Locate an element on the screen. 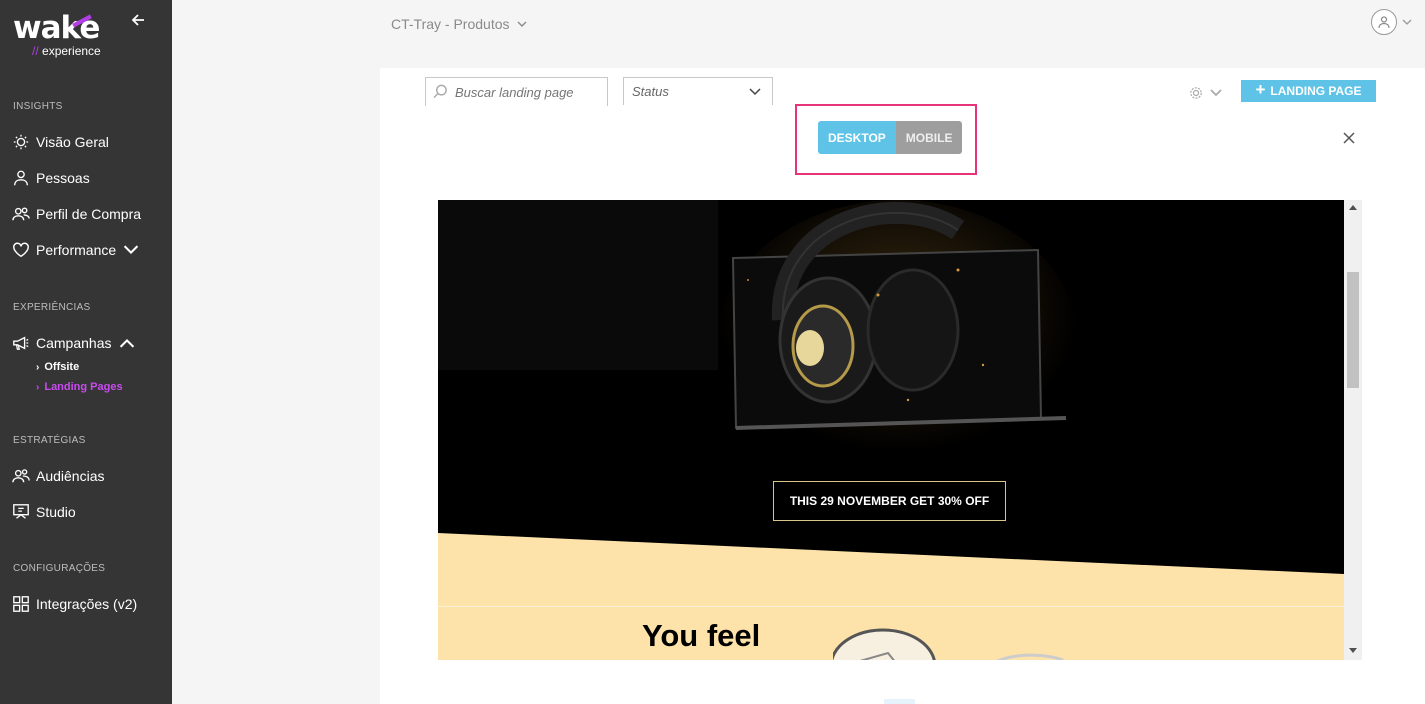  headline: You feel is located at coordinates (701, 635).